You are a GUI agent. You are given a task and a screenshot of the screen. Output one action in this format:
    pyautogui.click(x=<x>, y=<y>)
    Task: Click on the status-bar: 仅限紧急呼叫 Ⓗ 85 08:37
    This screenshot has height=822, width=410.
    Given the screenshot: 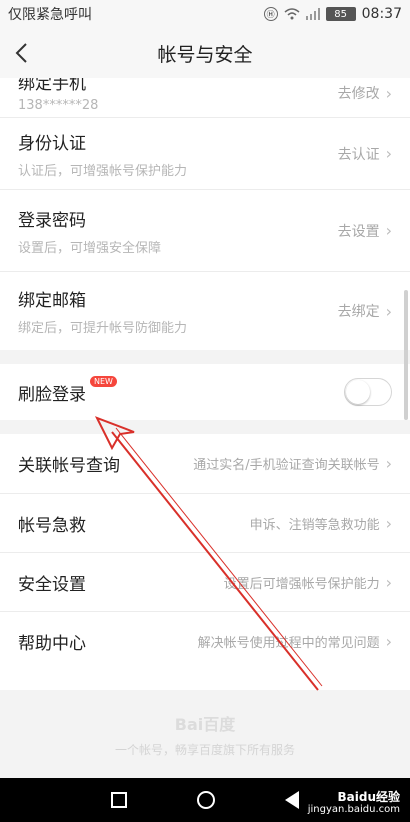 What is the action you would take?
    pyautogui.click(x=205, y=14)
    